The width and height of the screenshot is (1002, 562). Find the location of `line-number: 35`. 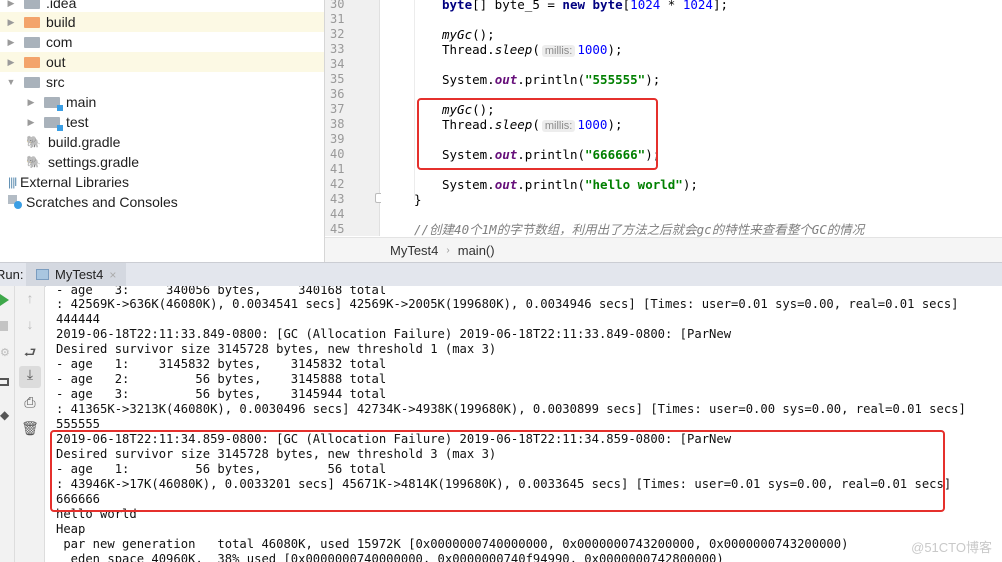

line-number: 35 is located at coordinates (337, 79).